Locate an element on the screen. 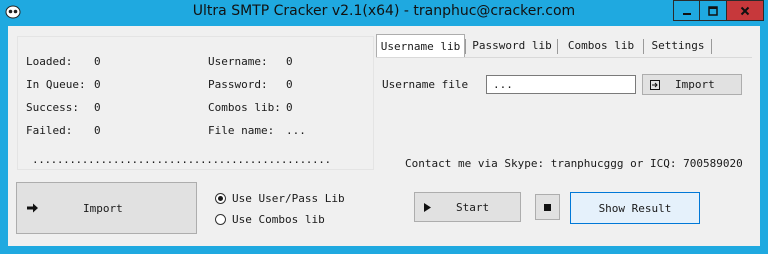 This screenshot has width=768, height=254. maximize-icon is located at coordinates (713, 10).